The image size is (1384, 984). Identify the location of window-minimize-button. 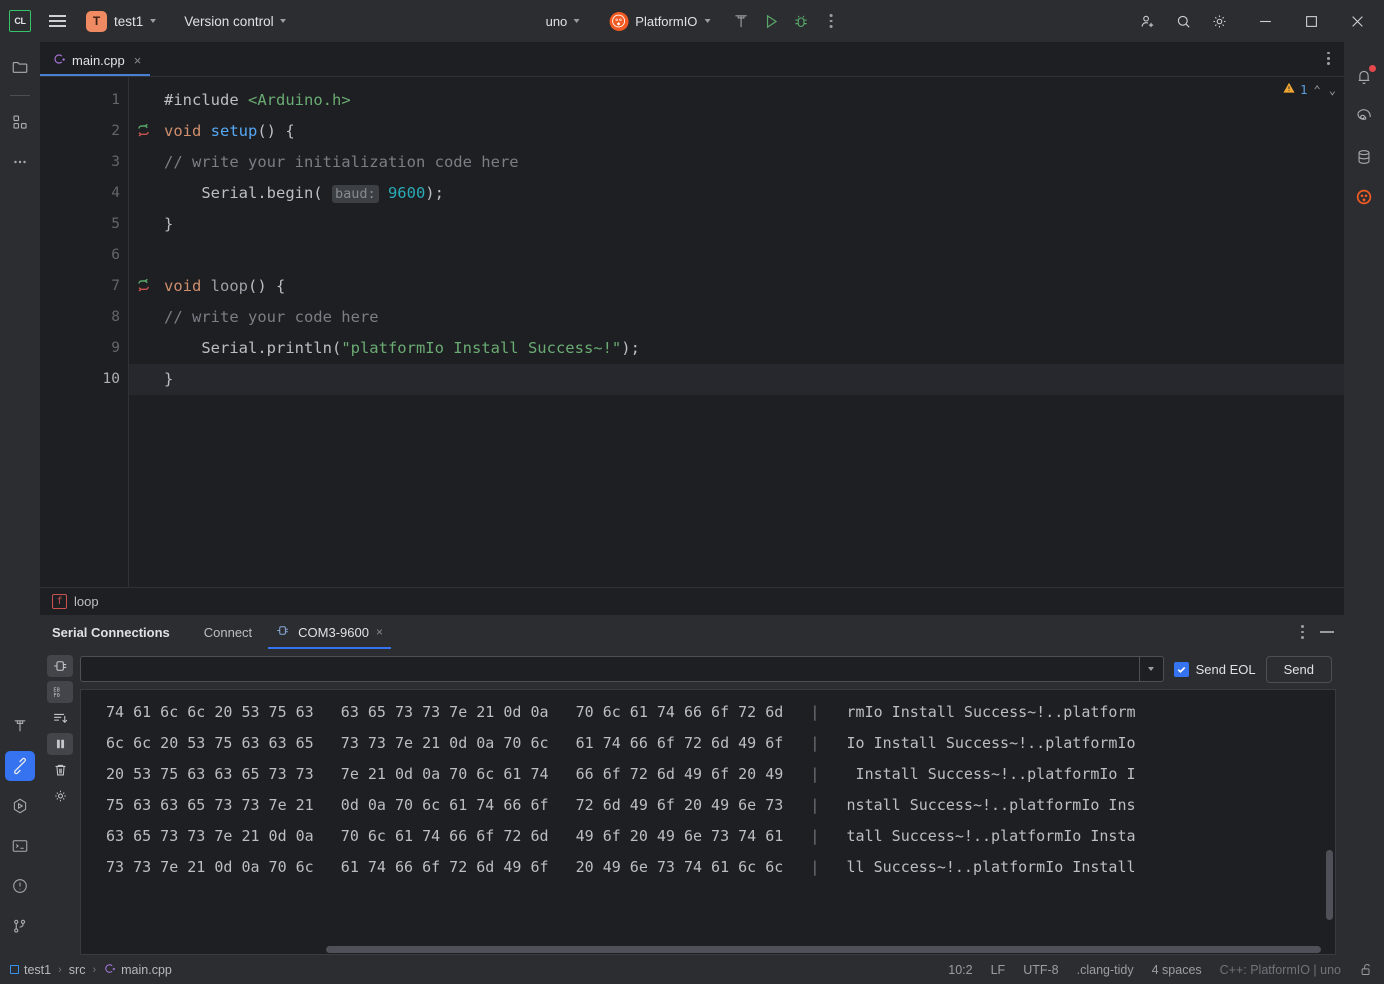
(1265, 21).